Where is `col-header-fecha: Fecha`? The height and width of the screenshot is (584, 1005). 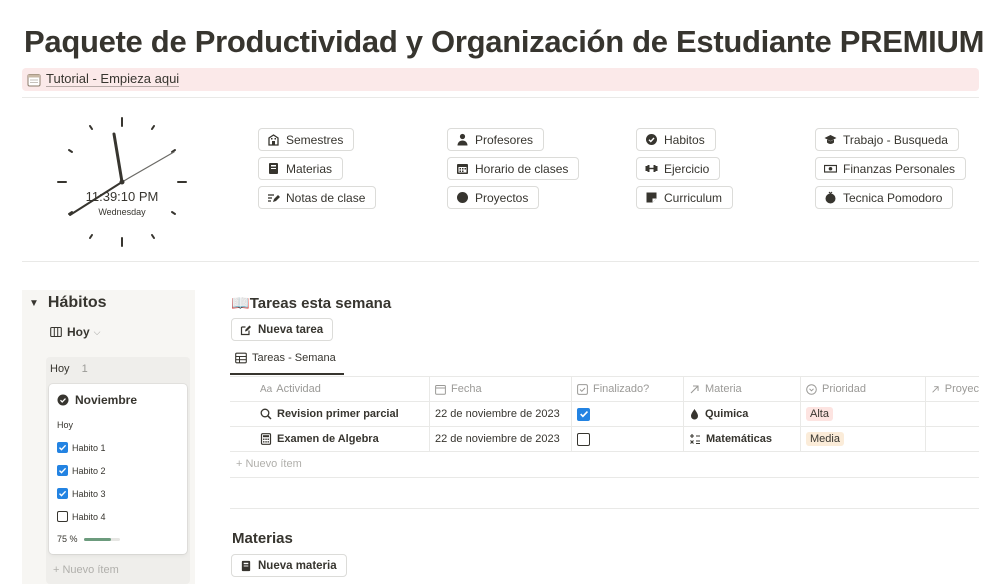 col-header-fecha: Fecha is located at coordinates (500, 389).